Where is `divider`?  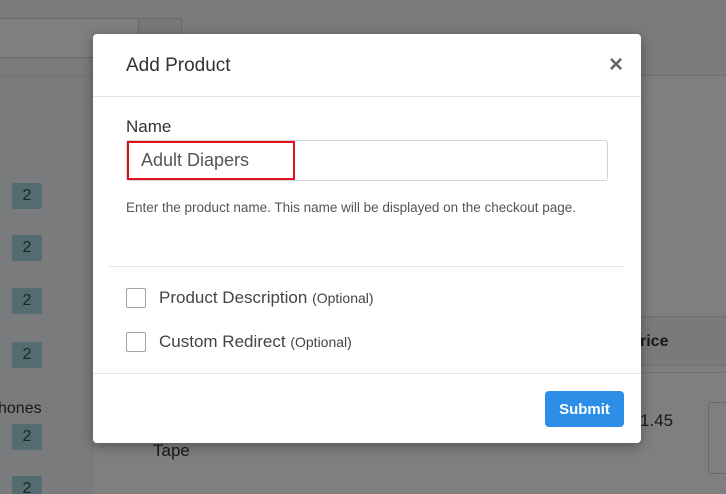
divider is located at coordinates (366, 266).